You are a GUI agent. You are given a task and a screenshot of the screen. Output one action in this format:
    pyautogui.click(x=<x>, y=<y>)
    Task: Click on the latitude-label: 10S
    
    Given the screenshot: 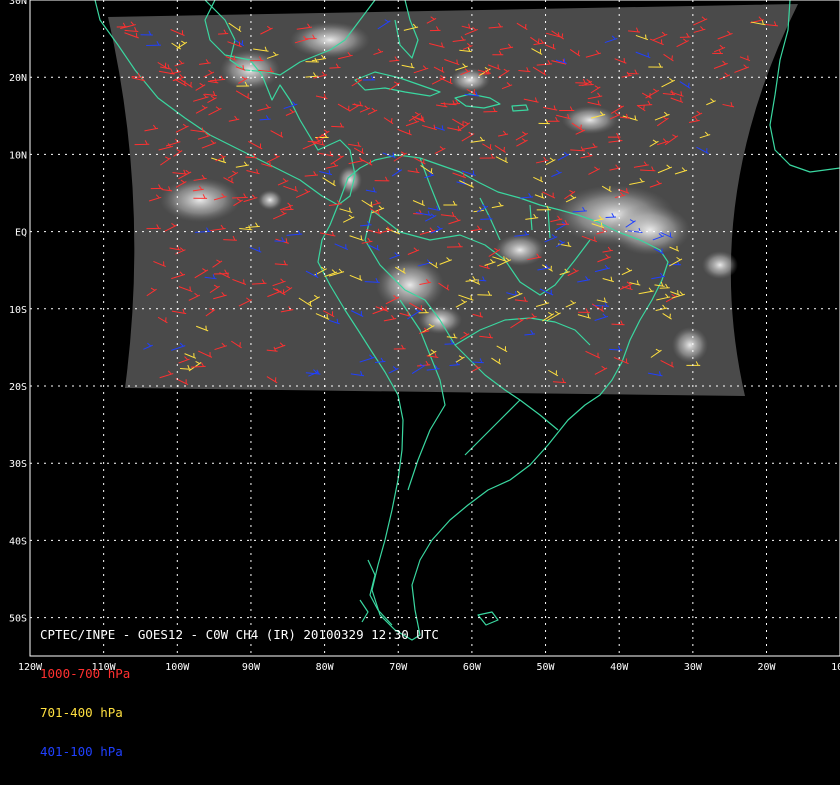 What is the action you would take?
    pyautogui.click(x=18, y=310)
    